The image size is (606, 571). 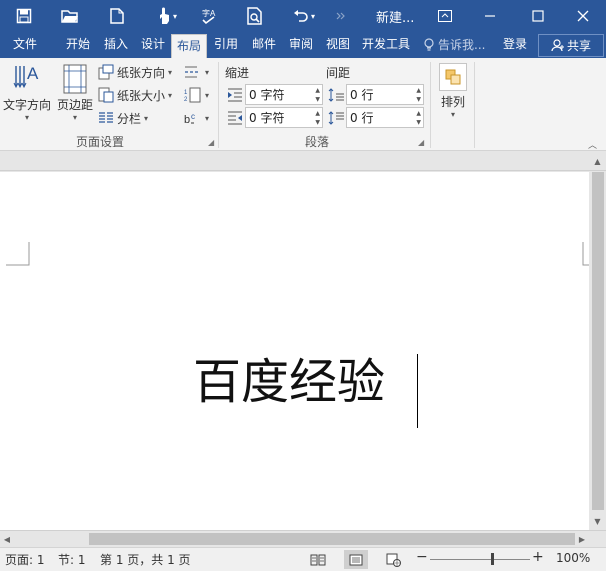 I want to click on collapse-ribbon-icon: ︿, so click(x=592, y=144).